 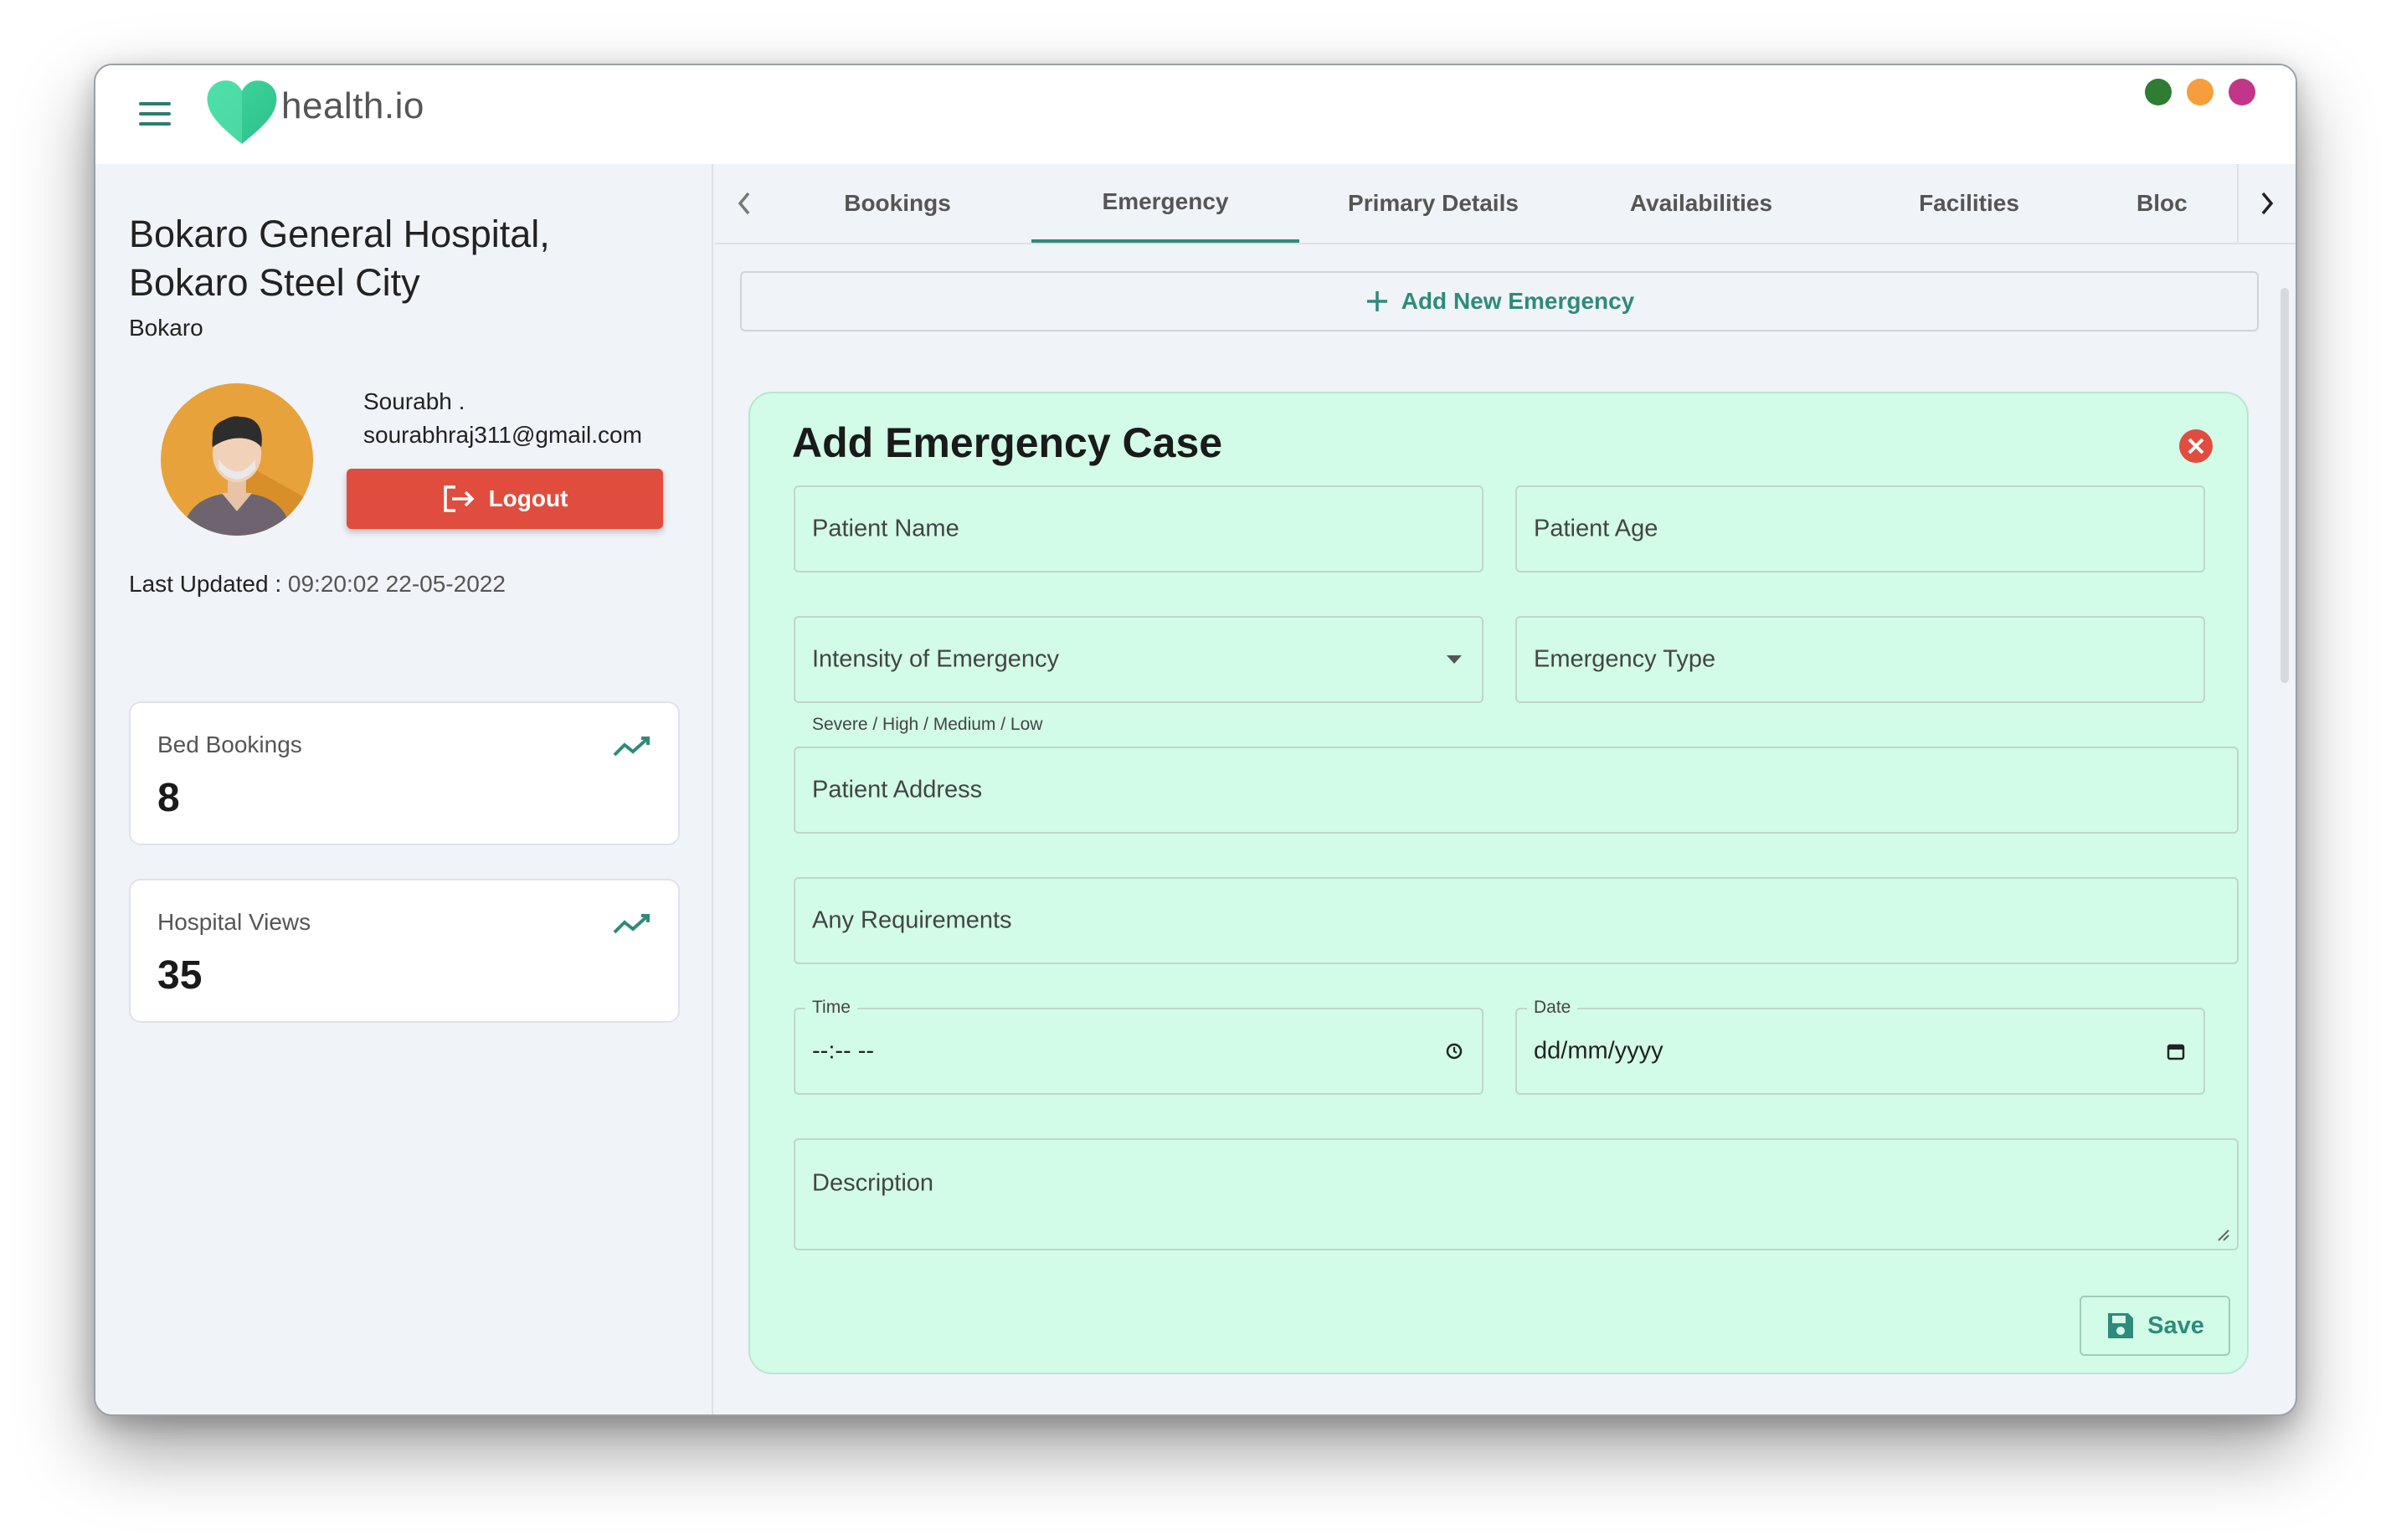 I want to click on close-icon, so click(x=2196, y=446).